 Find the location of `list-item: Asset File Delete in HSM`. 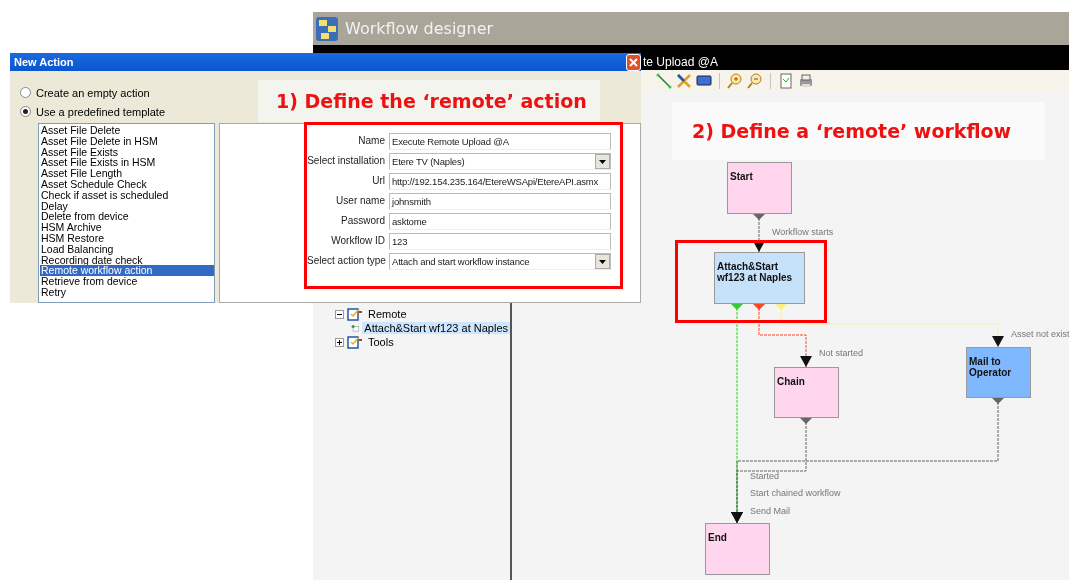

list-item: Asset File Delete in HSM is located at coordinates (127, 141).